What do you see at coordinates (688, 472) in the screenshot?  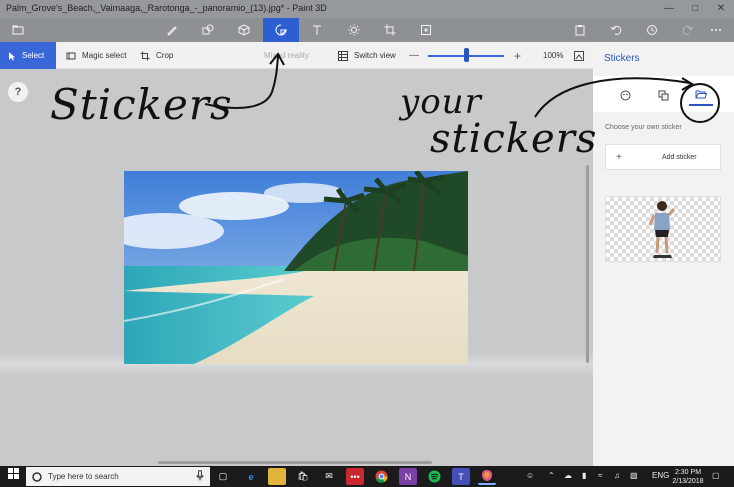 I see `clock-time: 2:30 PM` at bounding box center [688, 472].